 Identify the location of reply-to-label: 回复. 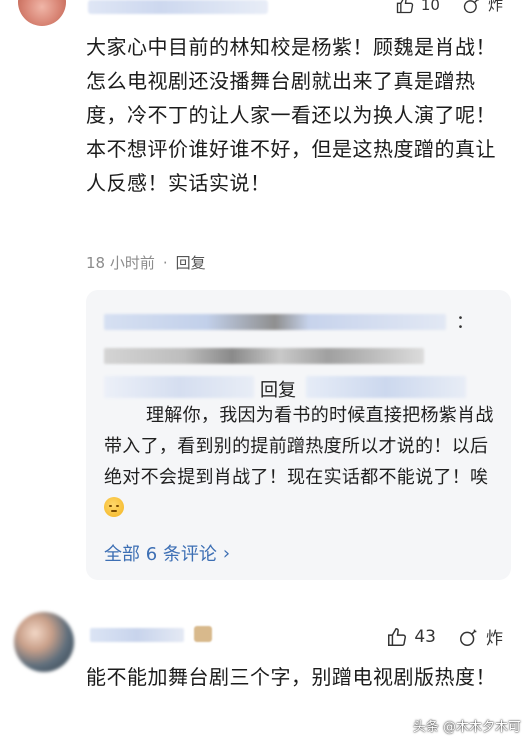
(278, 390).